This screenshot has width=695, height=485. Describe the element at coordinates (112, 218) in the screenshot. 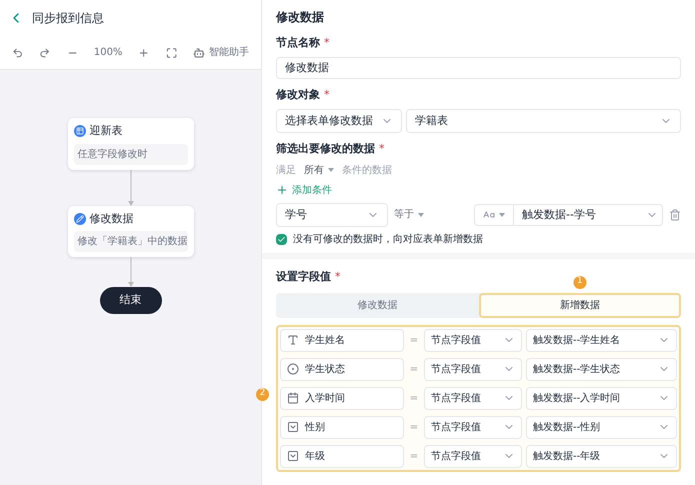

I see `node-title: 修改数据` at that location.